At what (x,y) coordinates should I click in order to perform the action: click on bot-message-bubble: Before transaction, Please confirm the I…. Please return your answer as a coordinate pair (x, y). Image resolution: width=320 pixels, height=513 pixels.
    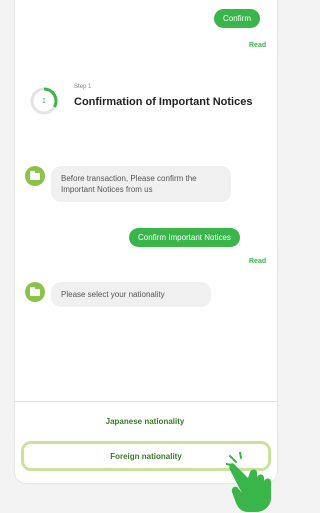
    Looking at the image, I should click on (141, 184).